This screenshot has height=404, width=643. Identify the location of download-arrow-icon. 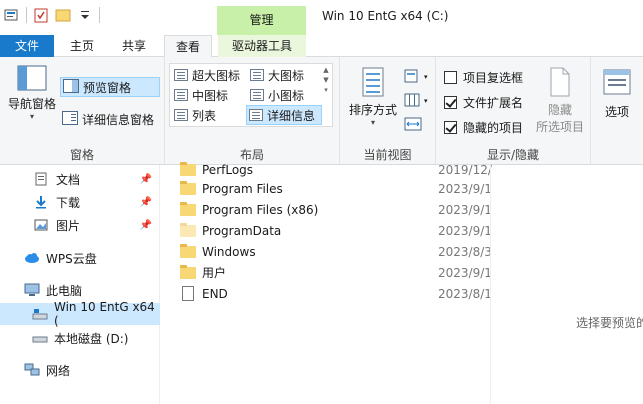
(42, 202).